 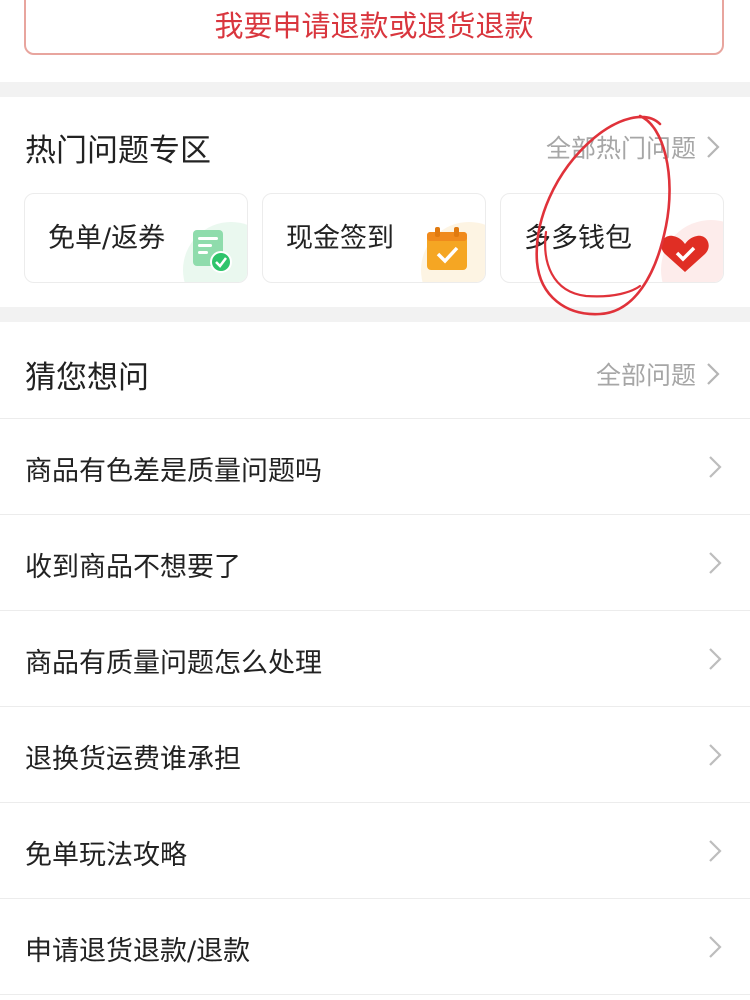 I want to click on refund-area: 我要申请退款或退货退款, so click(x=375, y=41).